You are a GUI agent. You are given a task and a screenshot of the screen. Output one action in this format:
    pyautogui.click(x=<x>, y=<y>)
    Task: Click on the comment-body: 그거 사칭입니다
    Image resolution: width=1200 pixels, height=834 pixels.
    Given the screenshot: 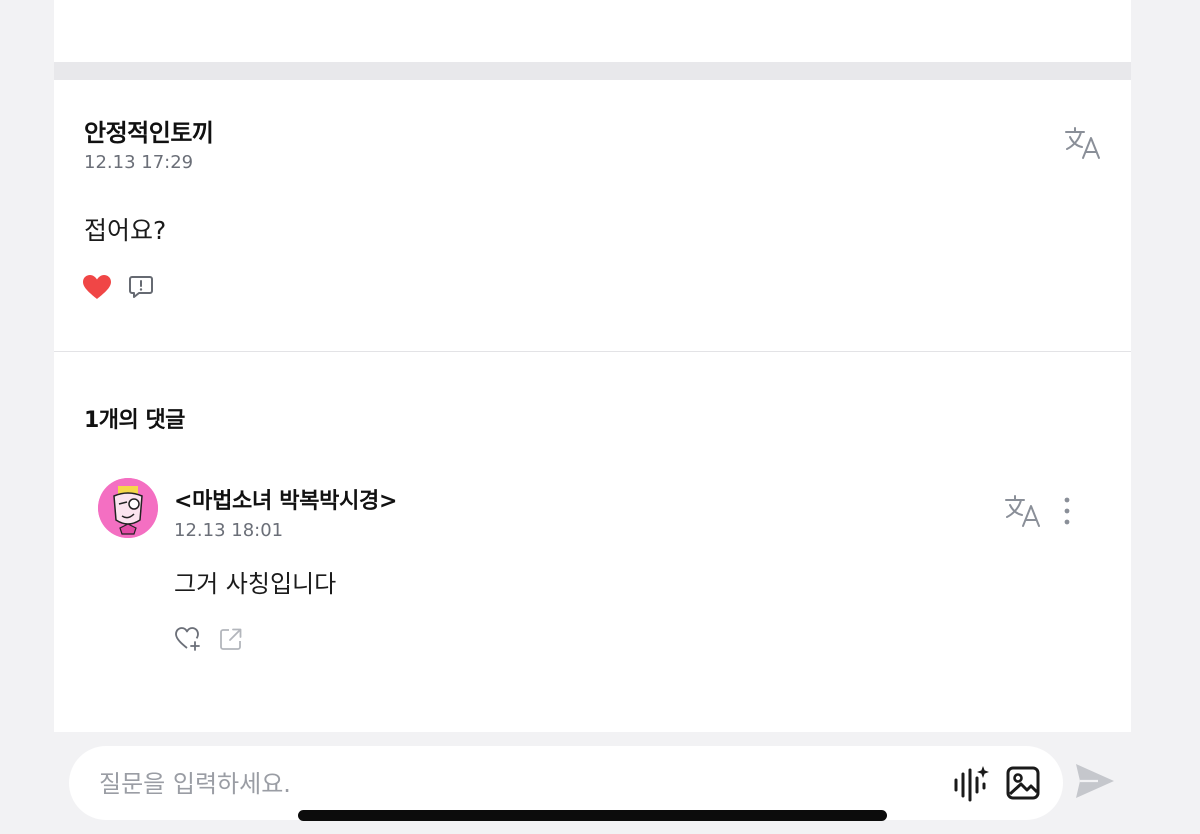 What is the action you would take?
    pyautogui.click(x=255, y=584)
    